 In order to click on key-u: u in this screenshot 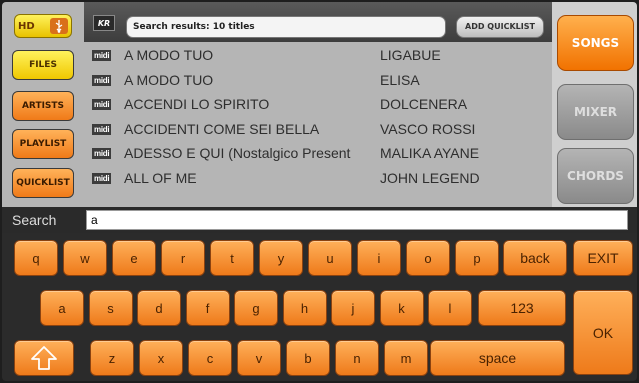, I will do `click(330, 258)`.